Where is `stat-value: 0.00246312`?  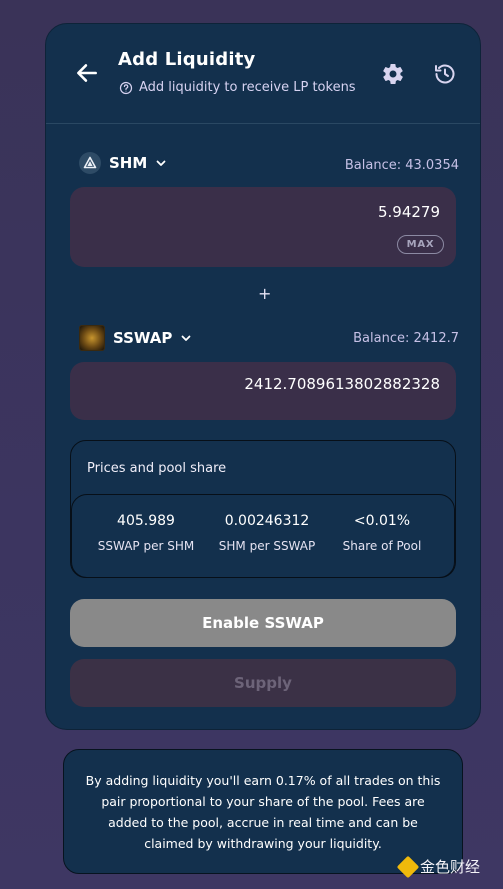
stat-value: 0.00246312 is located at coordinates (267, 521).